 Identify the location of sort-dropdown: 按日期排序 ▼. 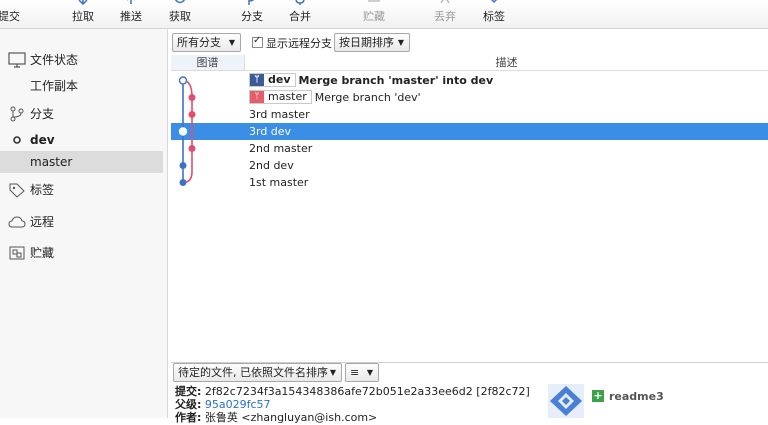
(372, 42).